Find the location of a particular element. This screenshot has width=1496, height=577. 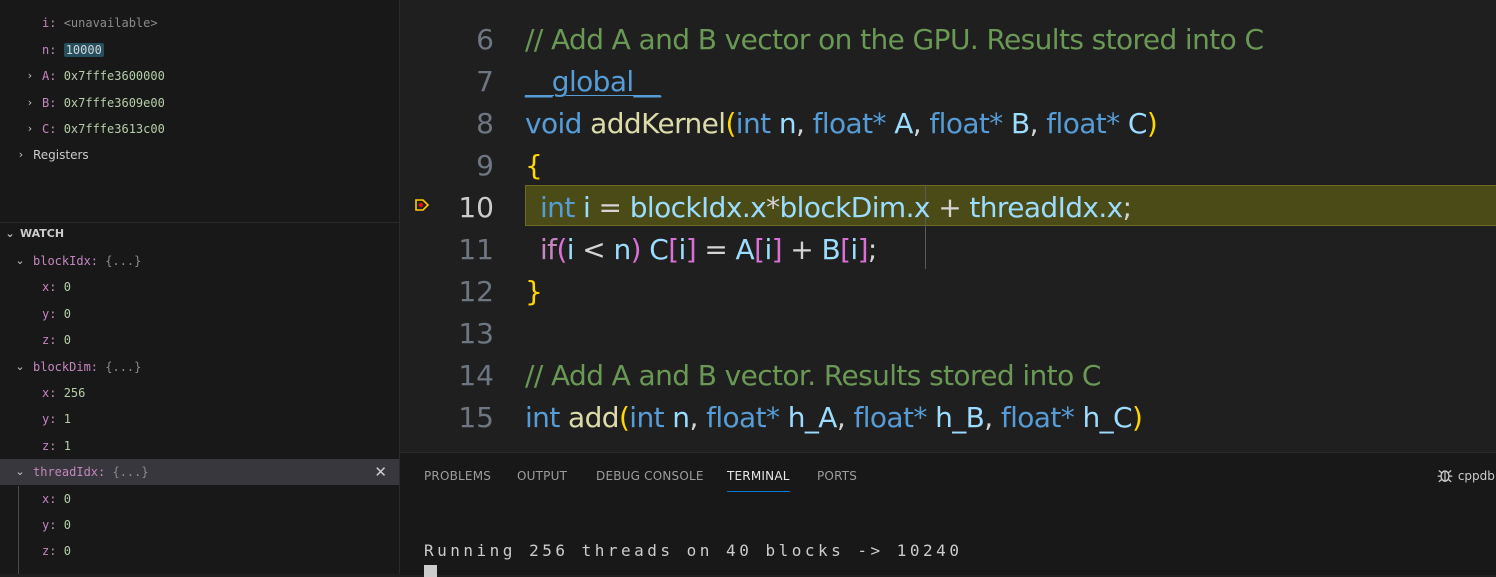

terminal-session-selector: cppdb is located at coordinates (1465, 476).